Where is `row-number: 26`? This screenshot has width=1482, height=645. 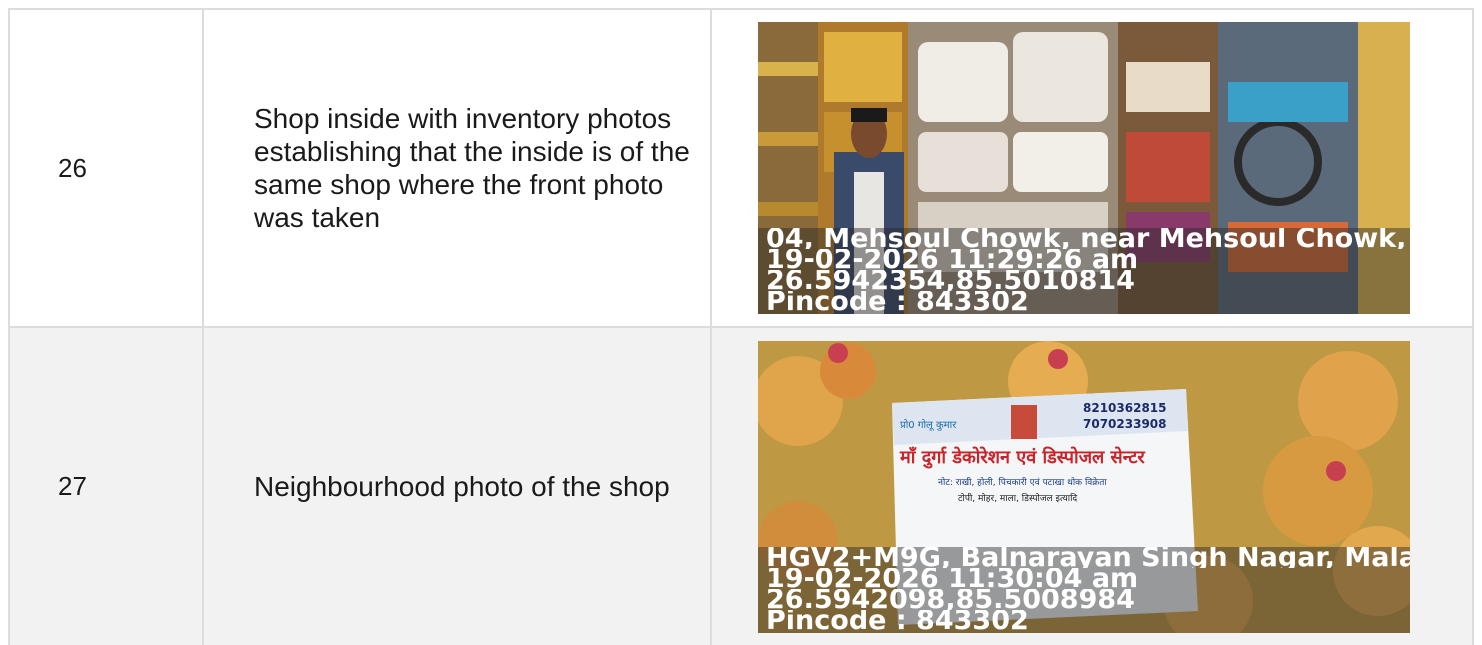
row-number: 26 is located at coordinates (106, 168).